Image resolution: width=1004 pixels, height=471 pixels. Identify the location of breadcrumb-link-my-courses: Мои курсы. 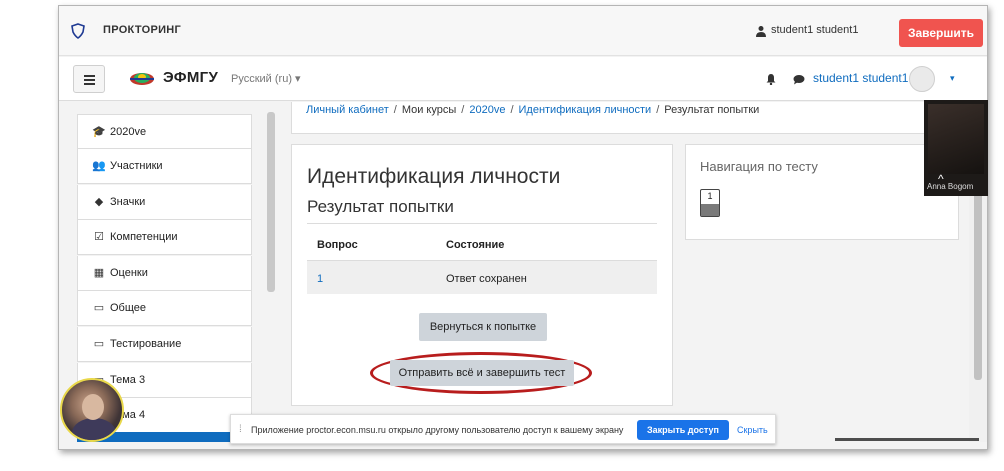
(429, 110).